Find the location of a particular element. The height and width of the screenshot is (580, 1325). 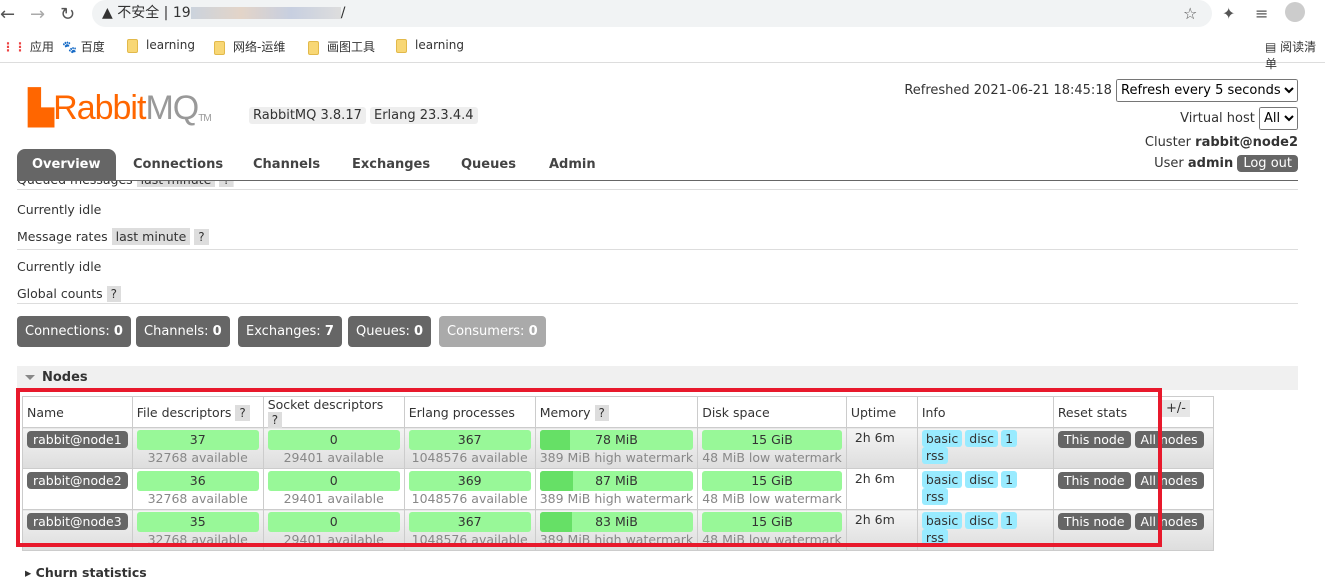

bookmark-label: 应用 is located at coordinates (41, 47).